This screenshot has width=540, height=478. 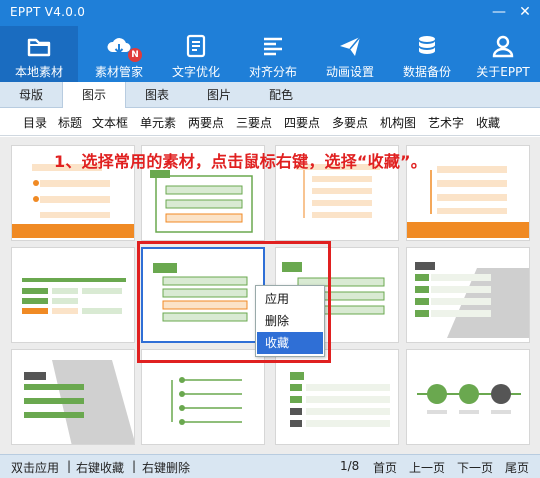 What do you see at coordinates (427, 45) in the screenshot?
I see `database-icon` at bounding box center [427, 45].